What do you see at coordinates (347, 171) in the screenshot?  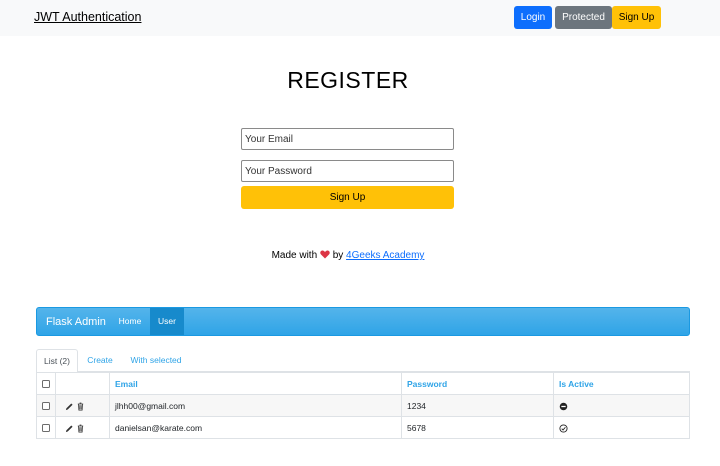 I see `password-field` at bounding box center [347, 171].